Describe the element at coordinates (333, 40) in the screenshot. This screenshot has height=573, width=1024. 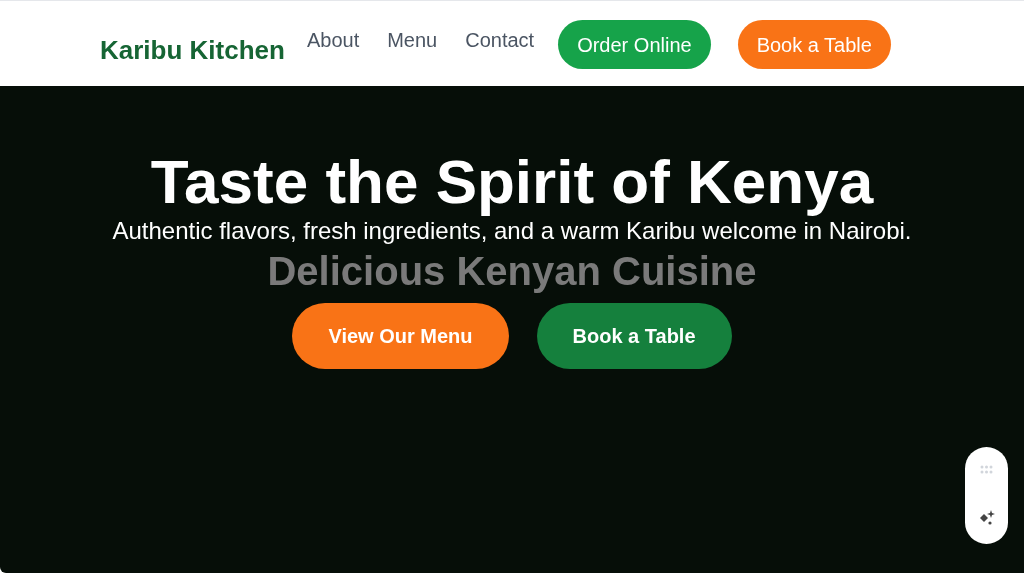
I see `nav-link: About` at that location.